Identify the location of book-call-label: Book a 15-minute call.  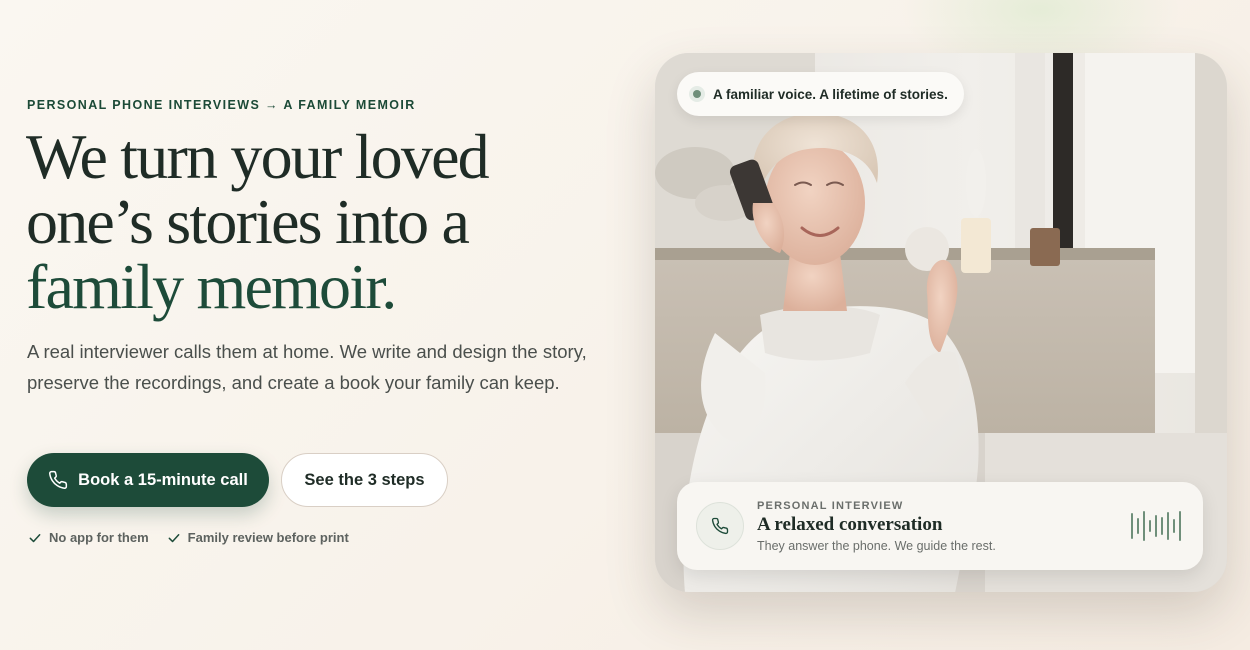
(163, 479).